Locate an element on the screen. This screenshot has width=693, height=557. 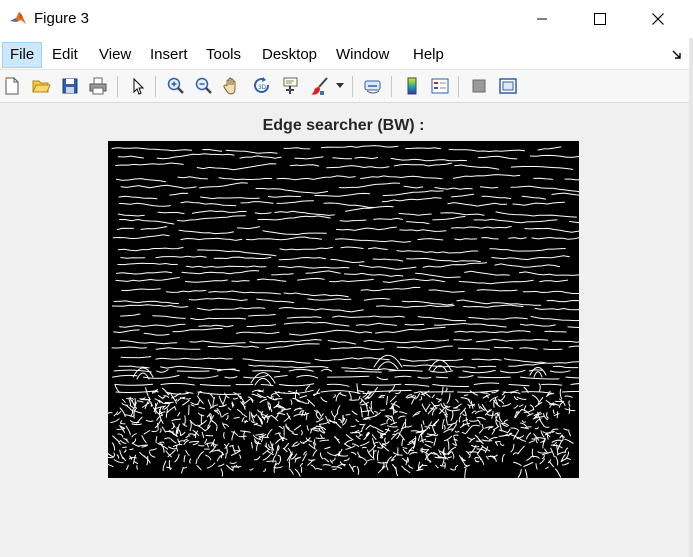
brush-button is located at coordinates (320, 86).